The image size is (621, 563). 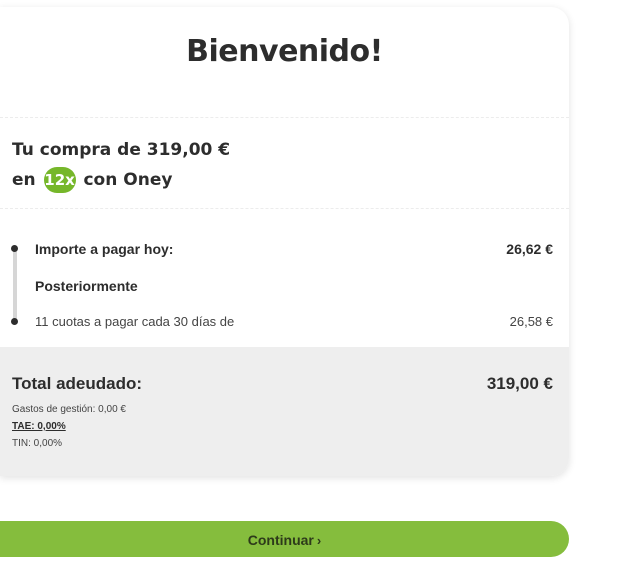 I want to click on continue-button: Continuar ›, so click(x=284, y=539).